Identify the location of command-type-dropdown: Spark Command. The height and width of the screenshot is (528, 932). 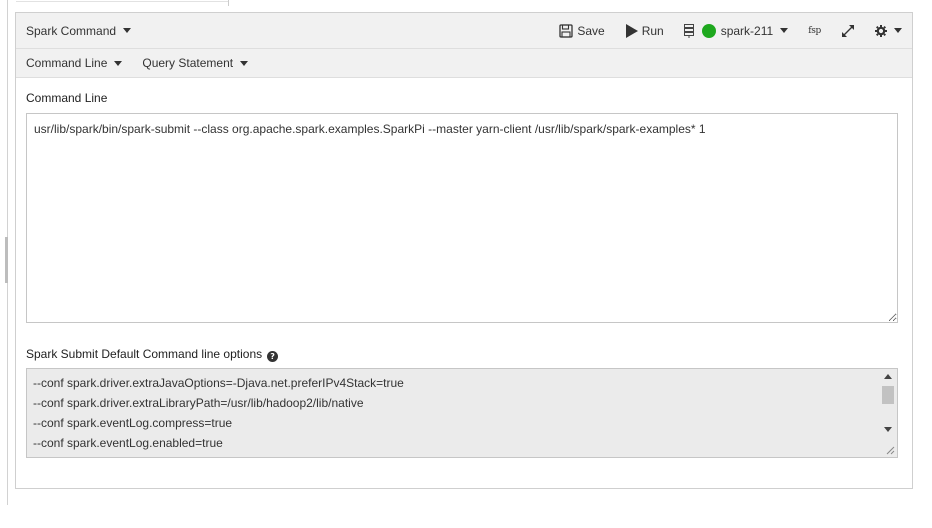
(79, 30).